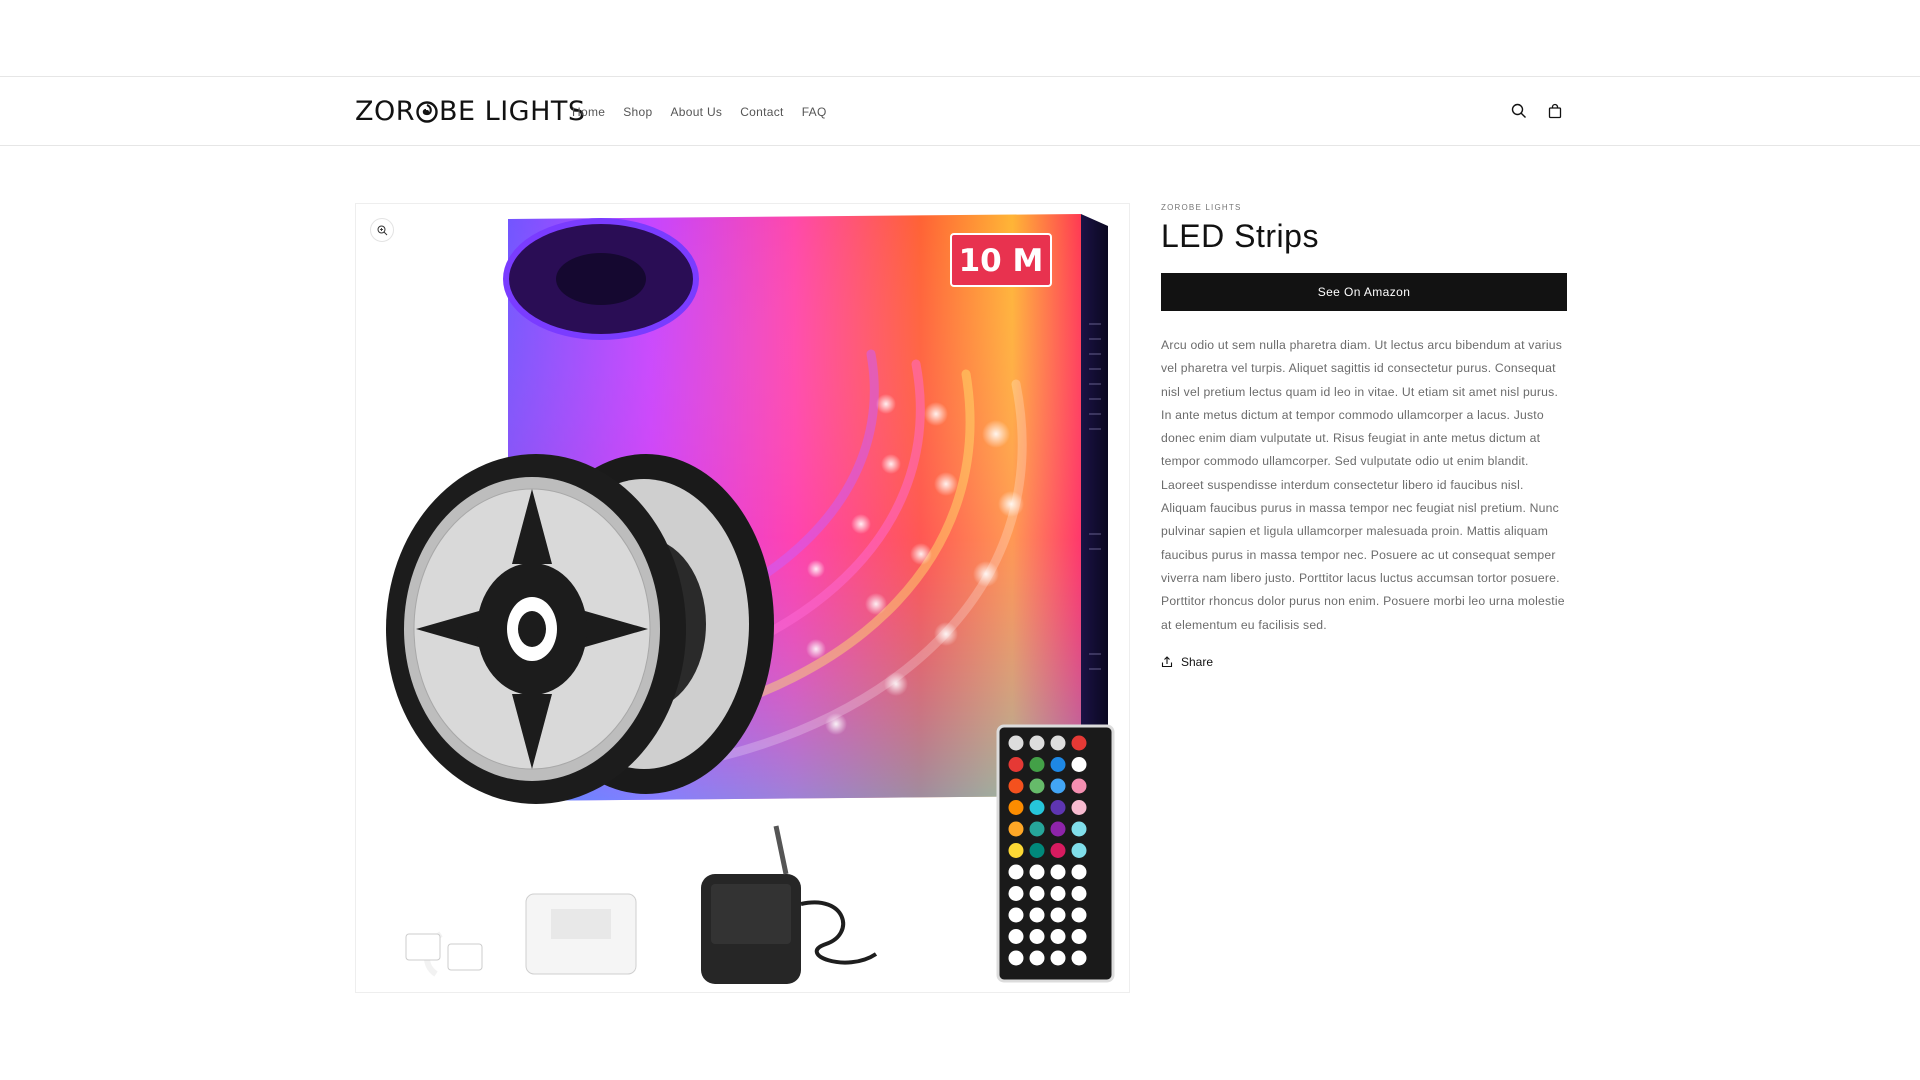 This screenshot has width=1920, height=1080. I want to click on nav-contact: Contact, so click(761, 112).